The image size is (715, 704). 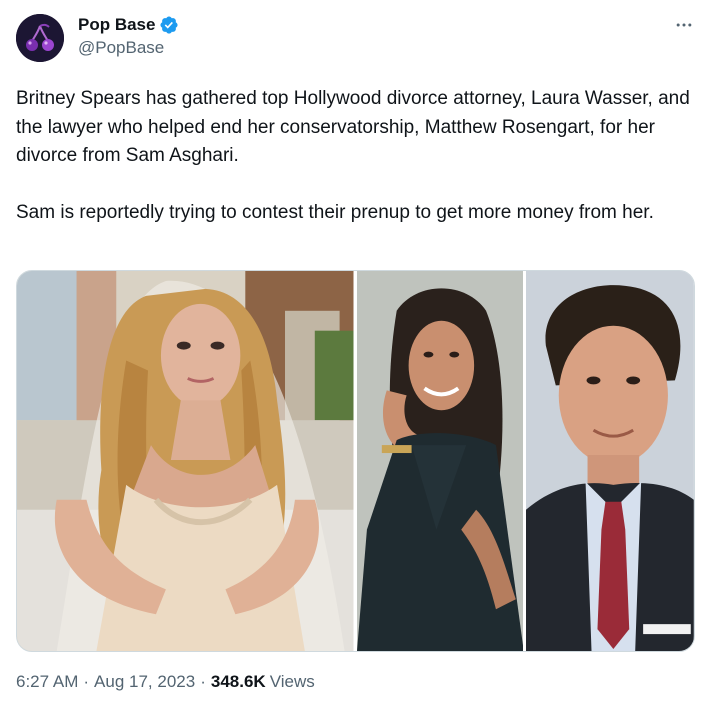 I want to click on photo-laura-wasser, so click(x=440, y=461).